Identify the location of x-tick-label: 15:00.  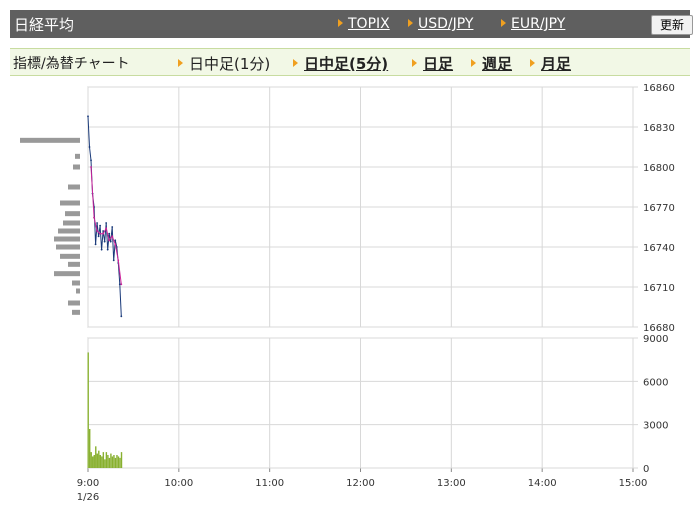
(633, 483).